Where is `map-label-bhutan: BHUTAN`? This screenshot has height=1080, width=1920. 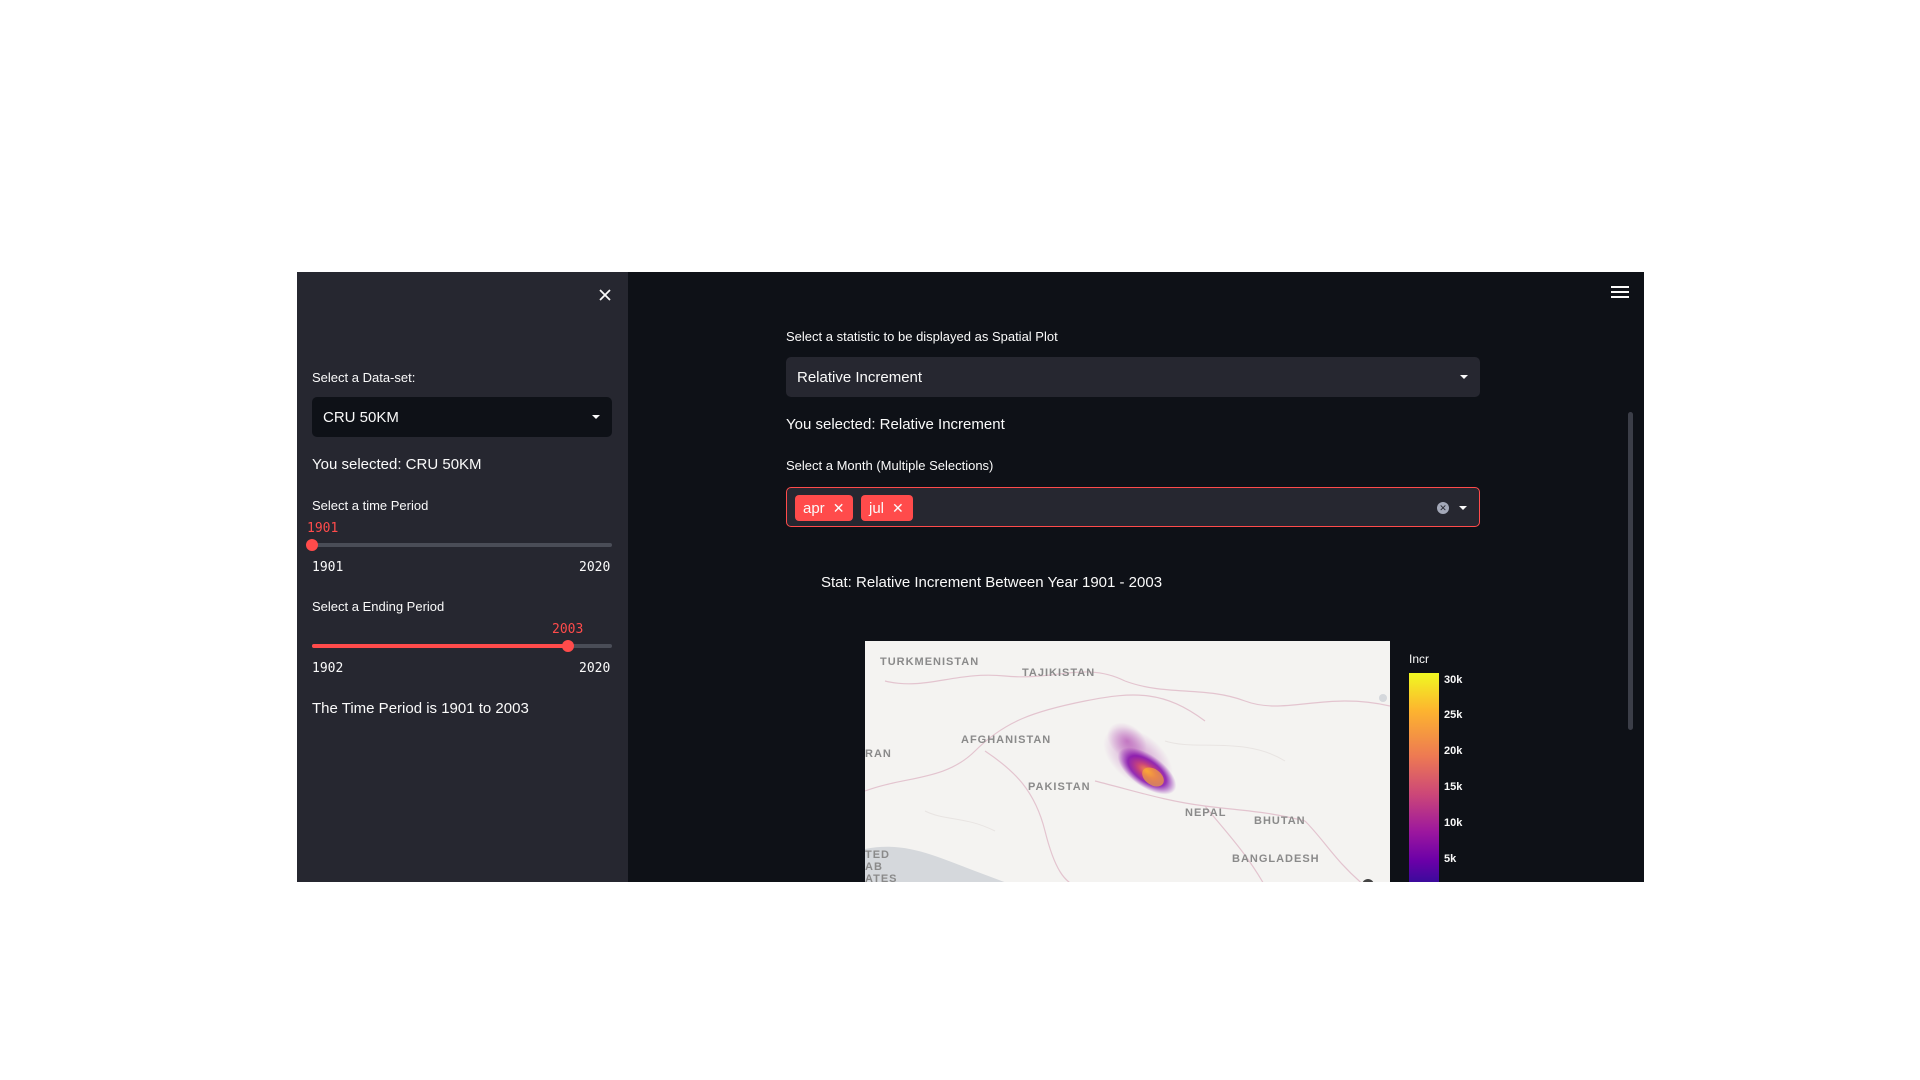 map-label-bhutan: BHUTAN is located at coordinates (1280, 821).